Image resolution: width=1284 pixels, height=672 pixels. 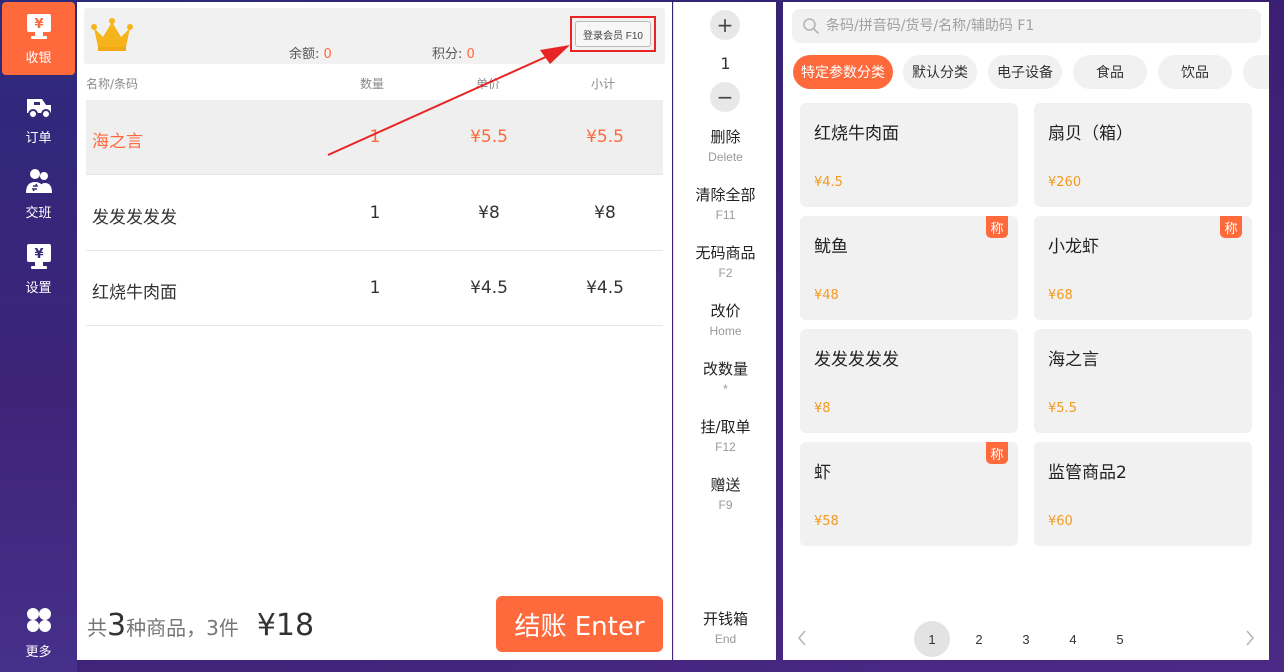 I want to click on login-member-highlight: 登录会员 F10, so click(x=613, y=34).